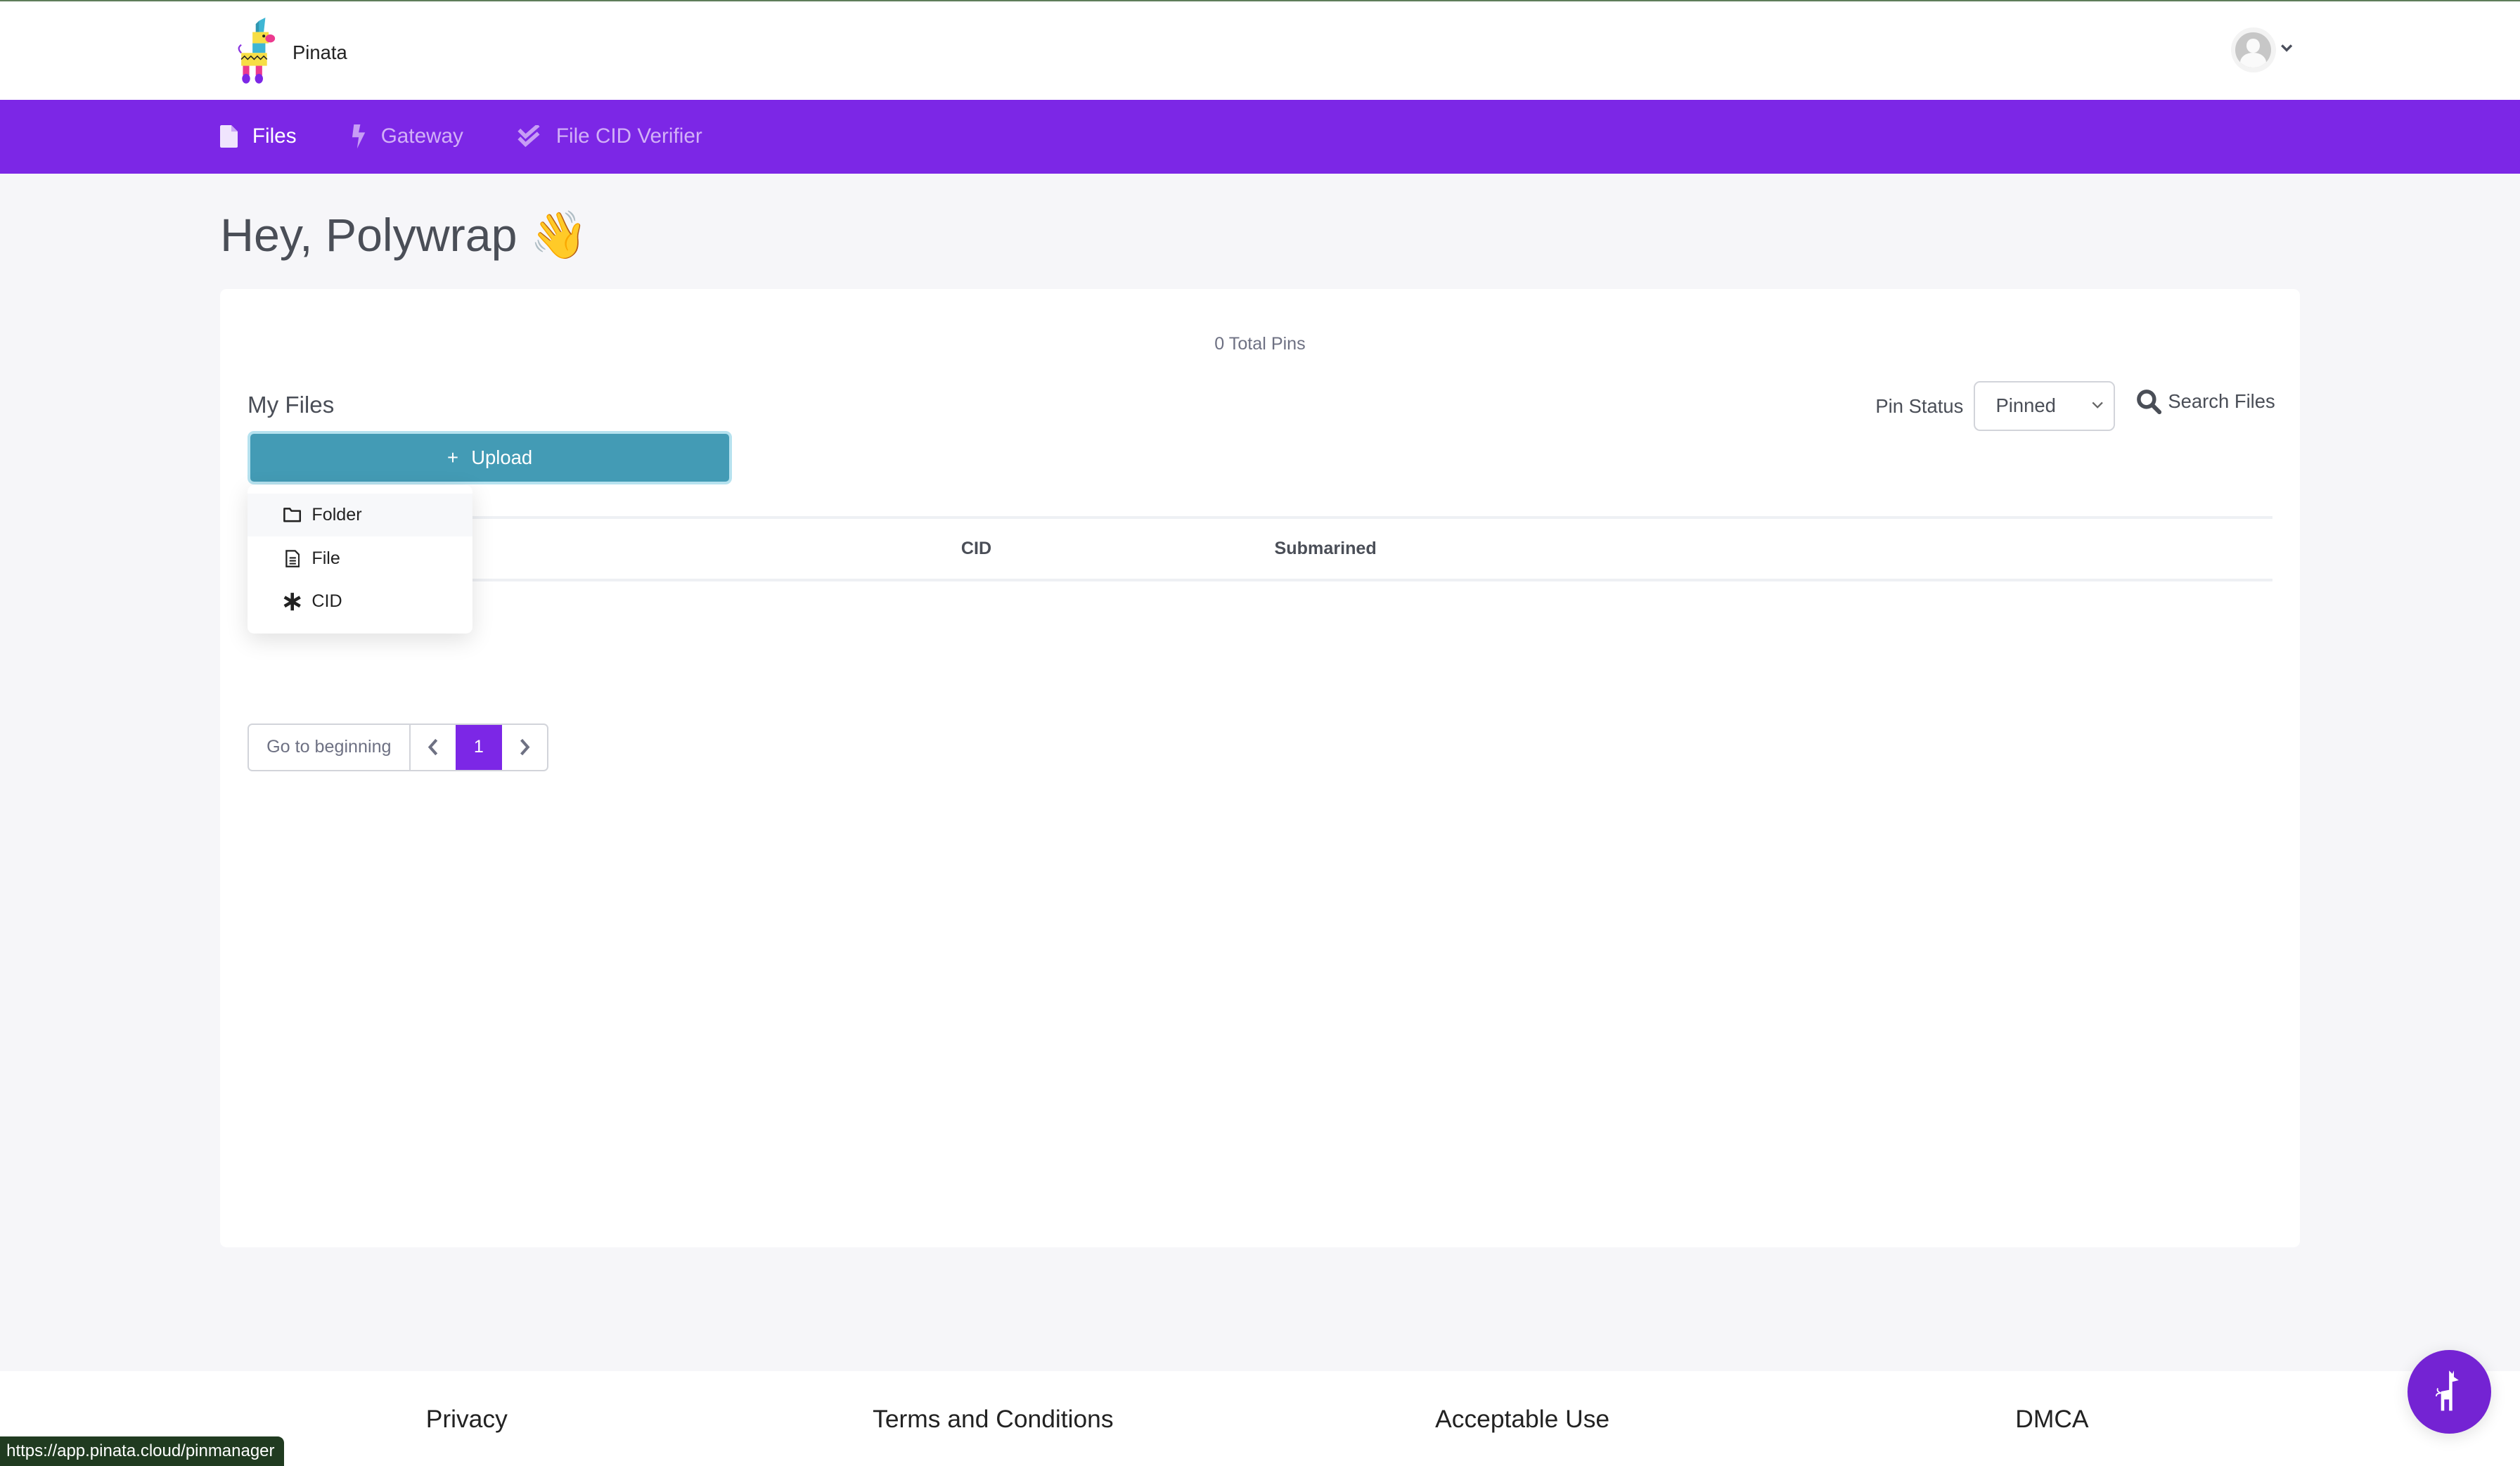 This screenshot has width=2520, height=1466. Describe the element at coordinates (292, 601) in the screenshot. I see `asterisk-icon` at that location.